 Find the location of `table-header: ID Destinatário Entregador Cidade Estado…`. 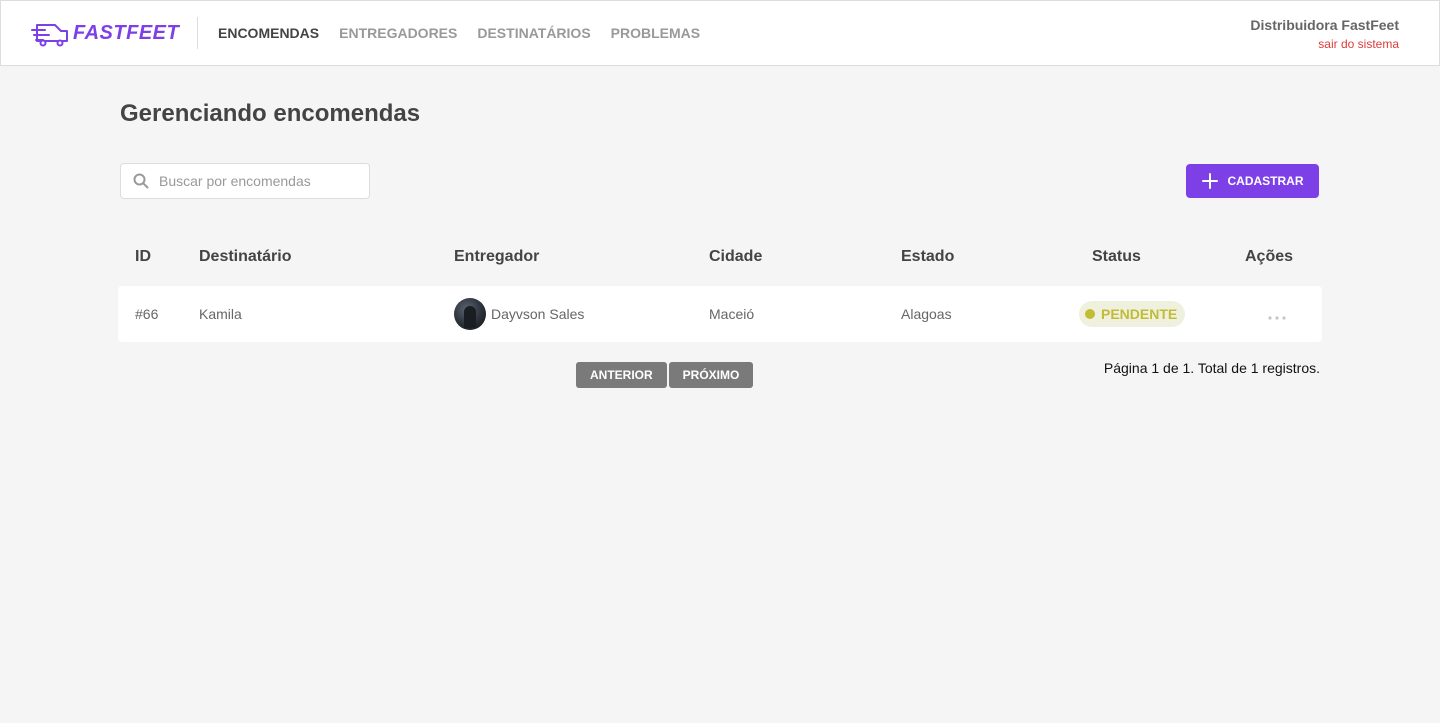

table-header: ID Destinatário Entregador Cidade Estado… is located at coordinates (720, 259).